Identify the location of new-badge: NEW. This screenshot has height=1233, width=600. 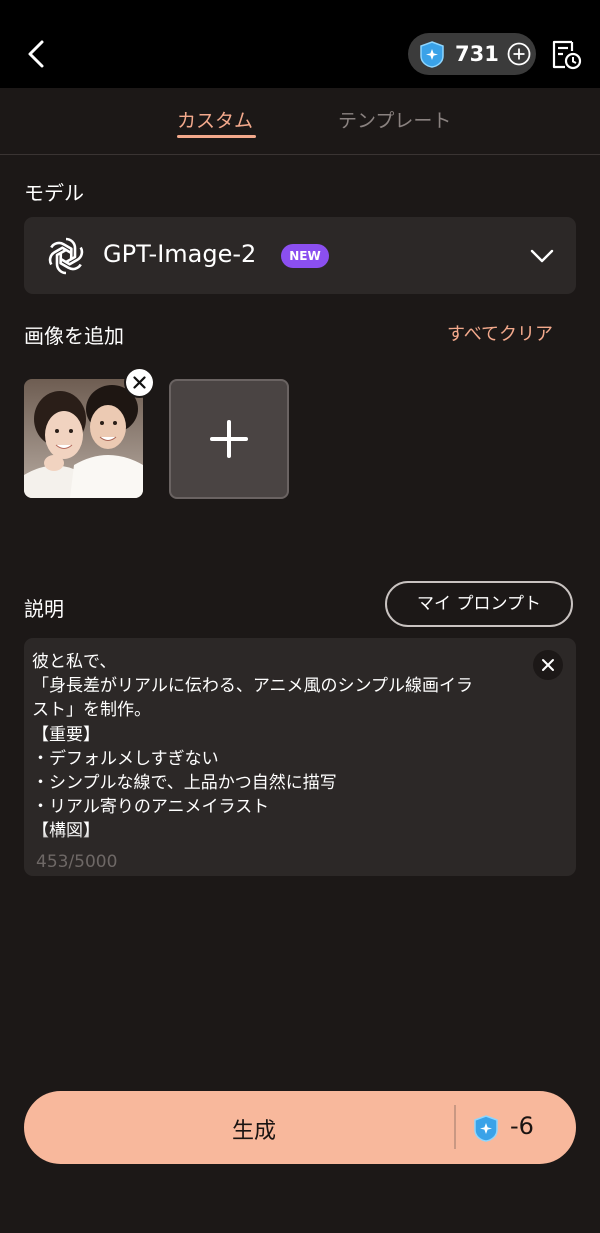
(305, 256).